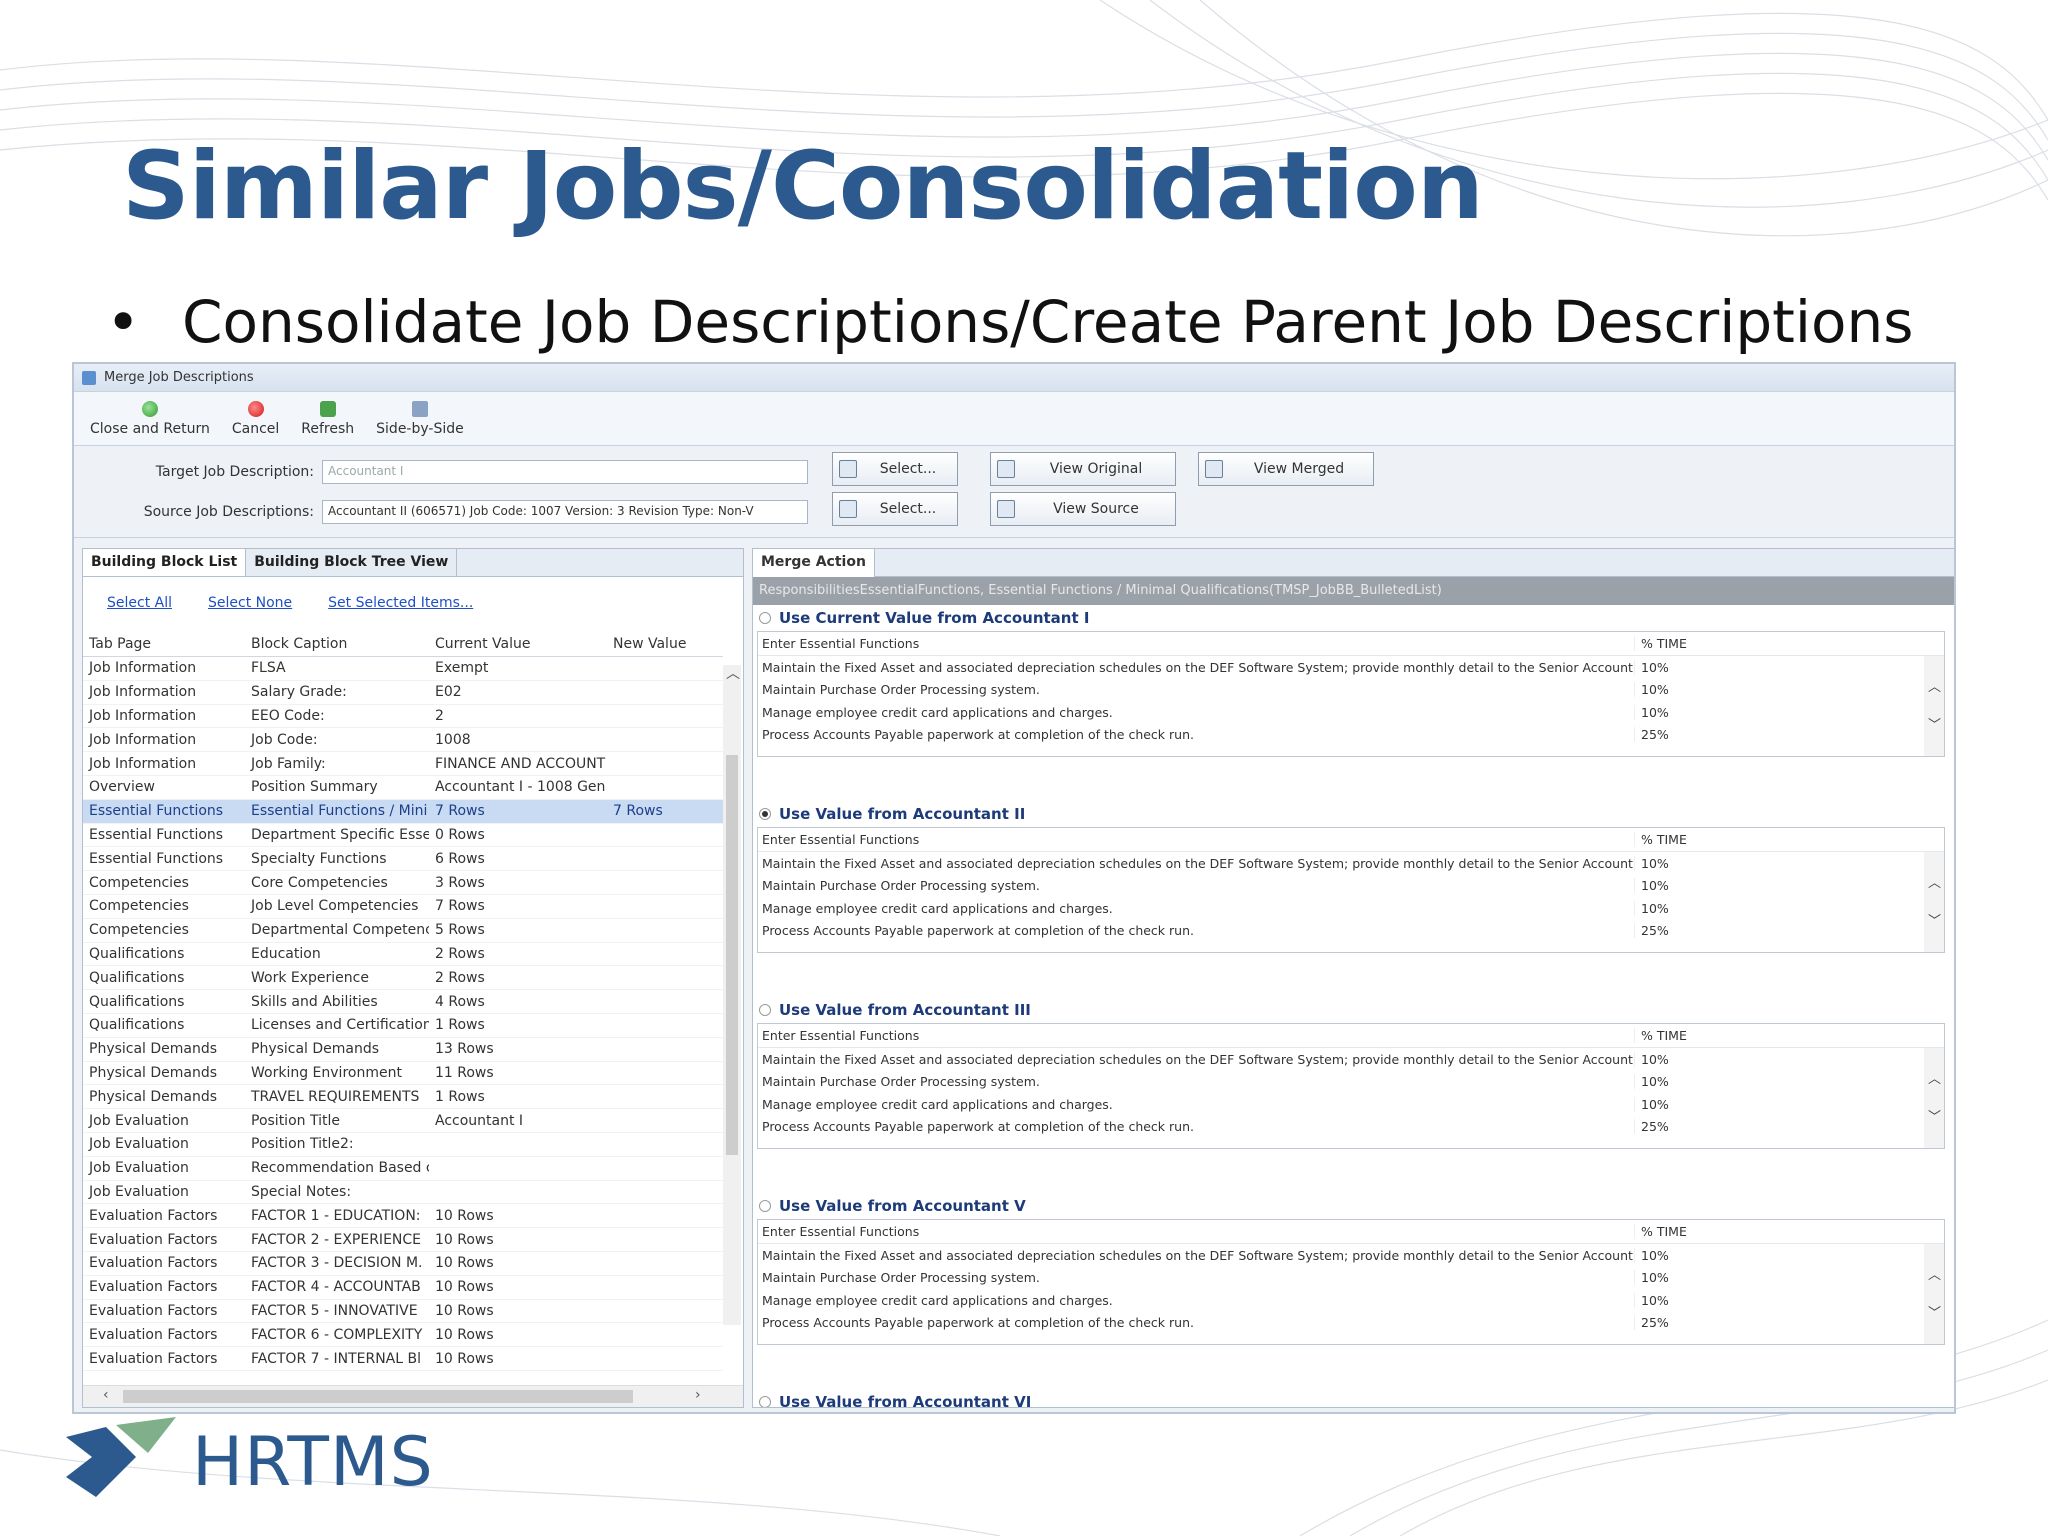 The image size is (2048, 1536). I want to click on merge-option: Use Value from Accountant III, so click(895, 1010).